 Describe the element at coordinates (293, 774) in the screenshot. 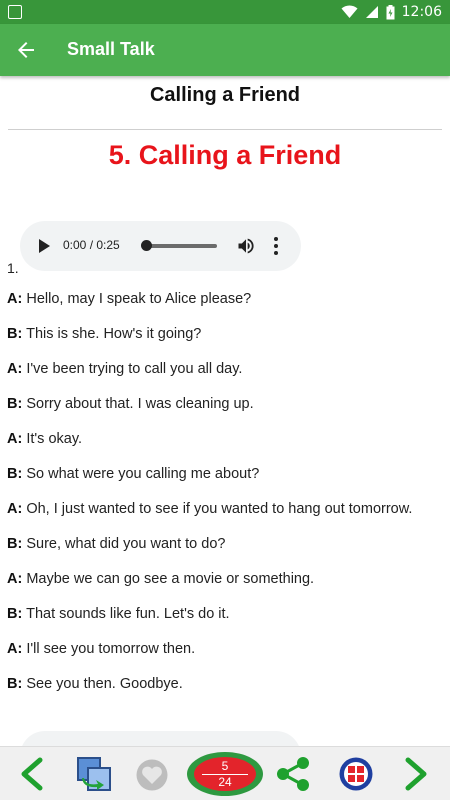

I see `share-icon` at that location.